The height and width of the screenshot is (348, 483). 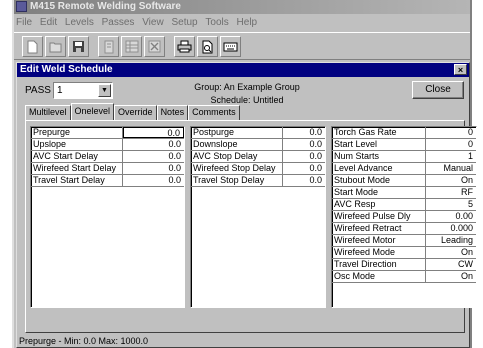 What do you see at coordinates (247, 22) in the screenshot?
I see `menu-help: Help` at bounding box center [247, 22].